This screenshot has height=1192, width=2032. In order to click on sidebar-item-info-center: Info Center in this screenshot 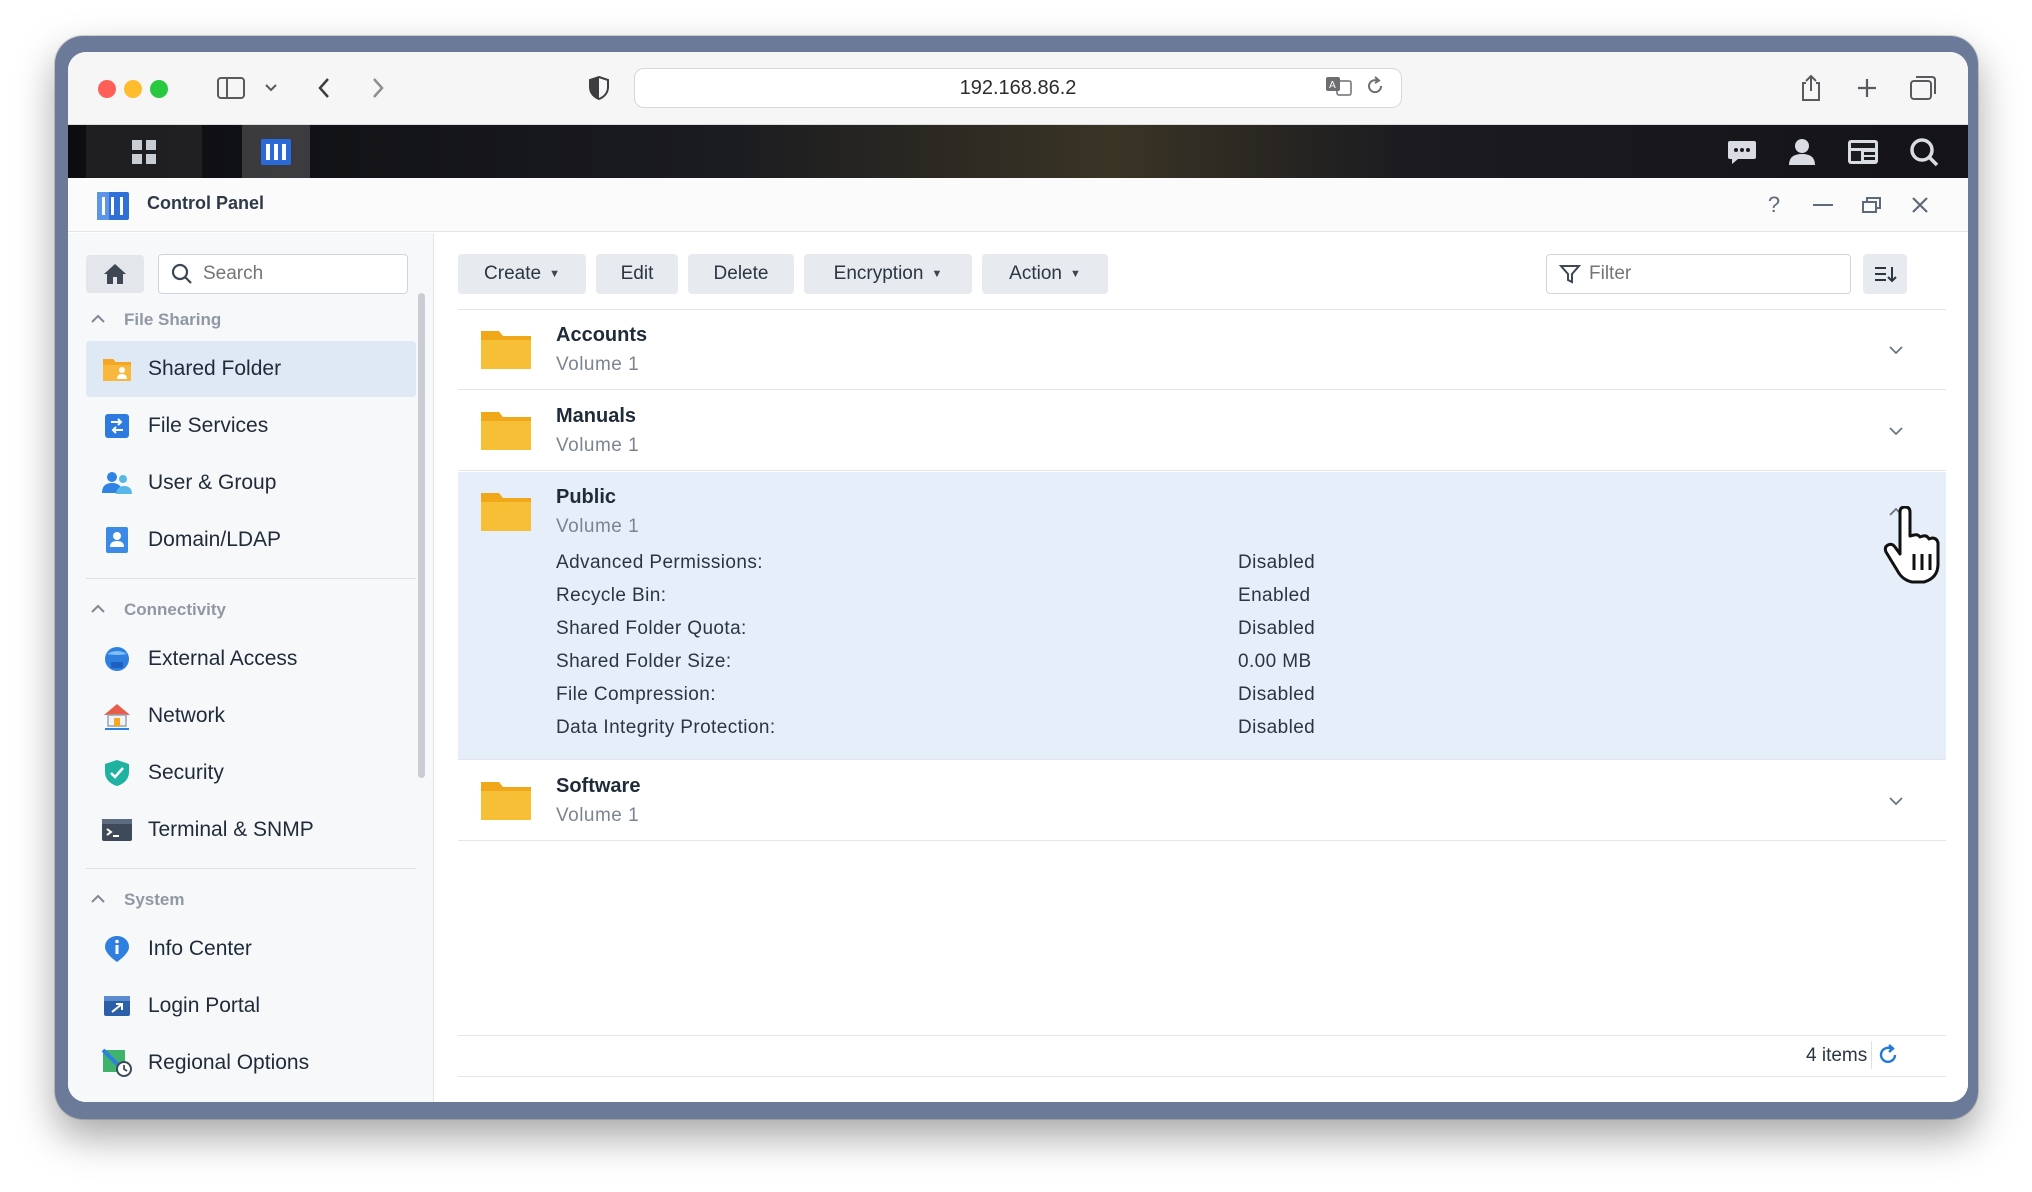, I will do `click(251, 949)`.